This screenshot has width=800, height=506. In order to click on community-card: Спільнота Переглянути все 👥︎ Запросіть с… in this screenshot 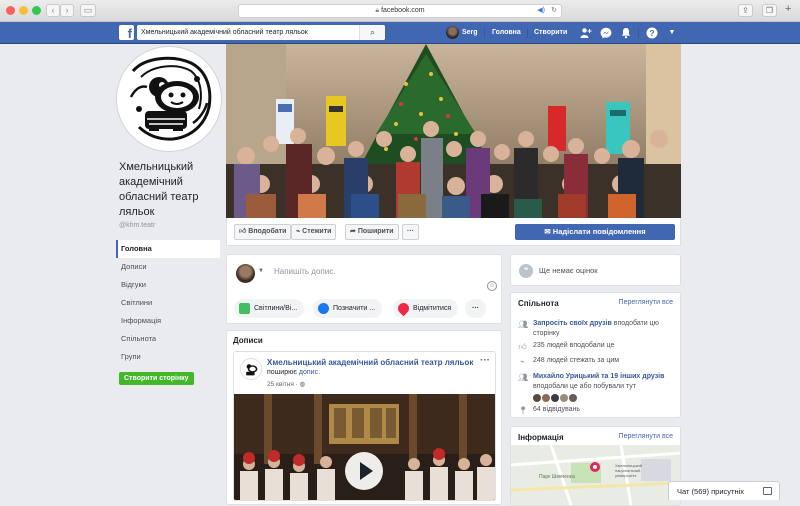, I will do `click(595, 355)`.